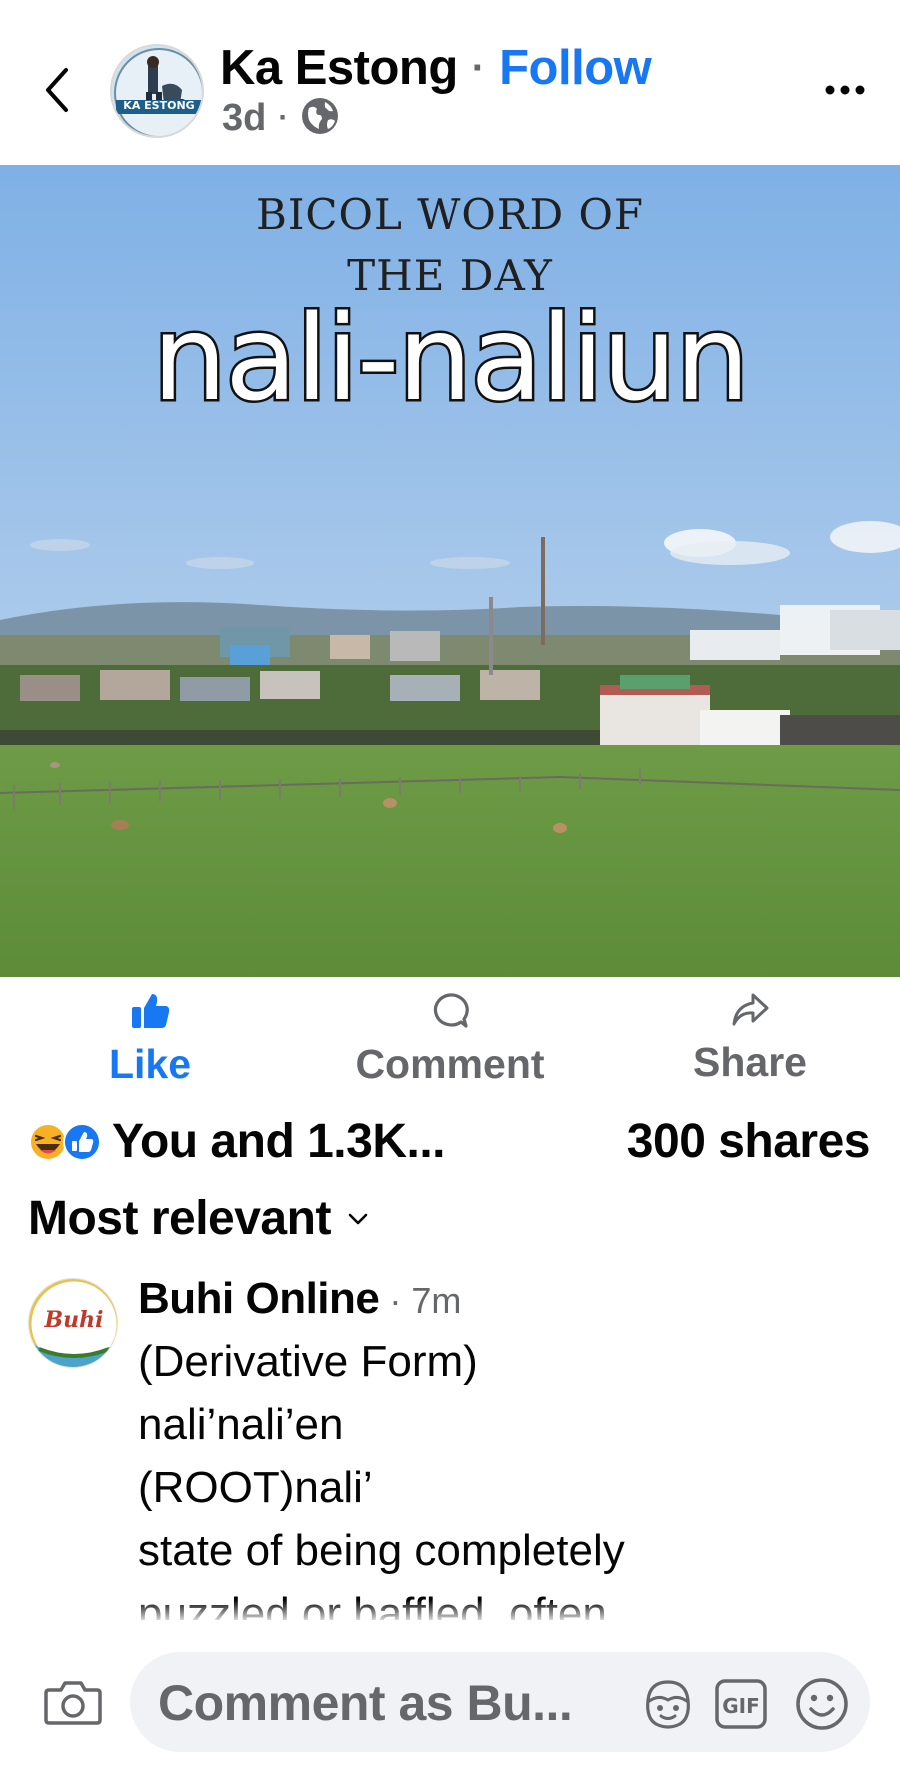 The width and height of the screenshot is (900, 1765). What do you see at coordinates (255, 1487) in the screenshot?
I see `comment-line: (ROOT)nali’` at bounding box center [255, 1487].